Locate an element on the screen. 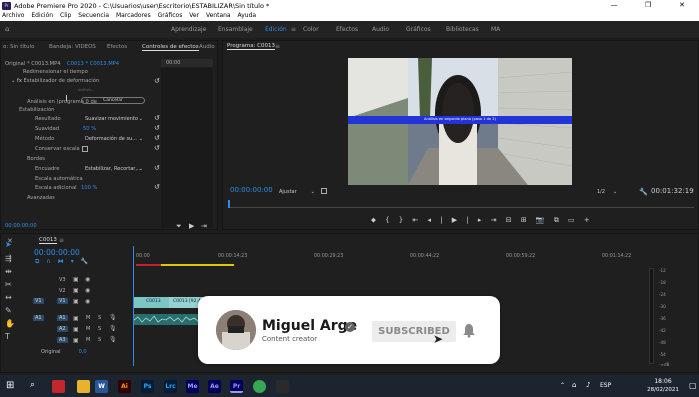 The width and height of the screenshot is (699, 397). reset-method-icon: ↺ is located at coordinates (157, 138).